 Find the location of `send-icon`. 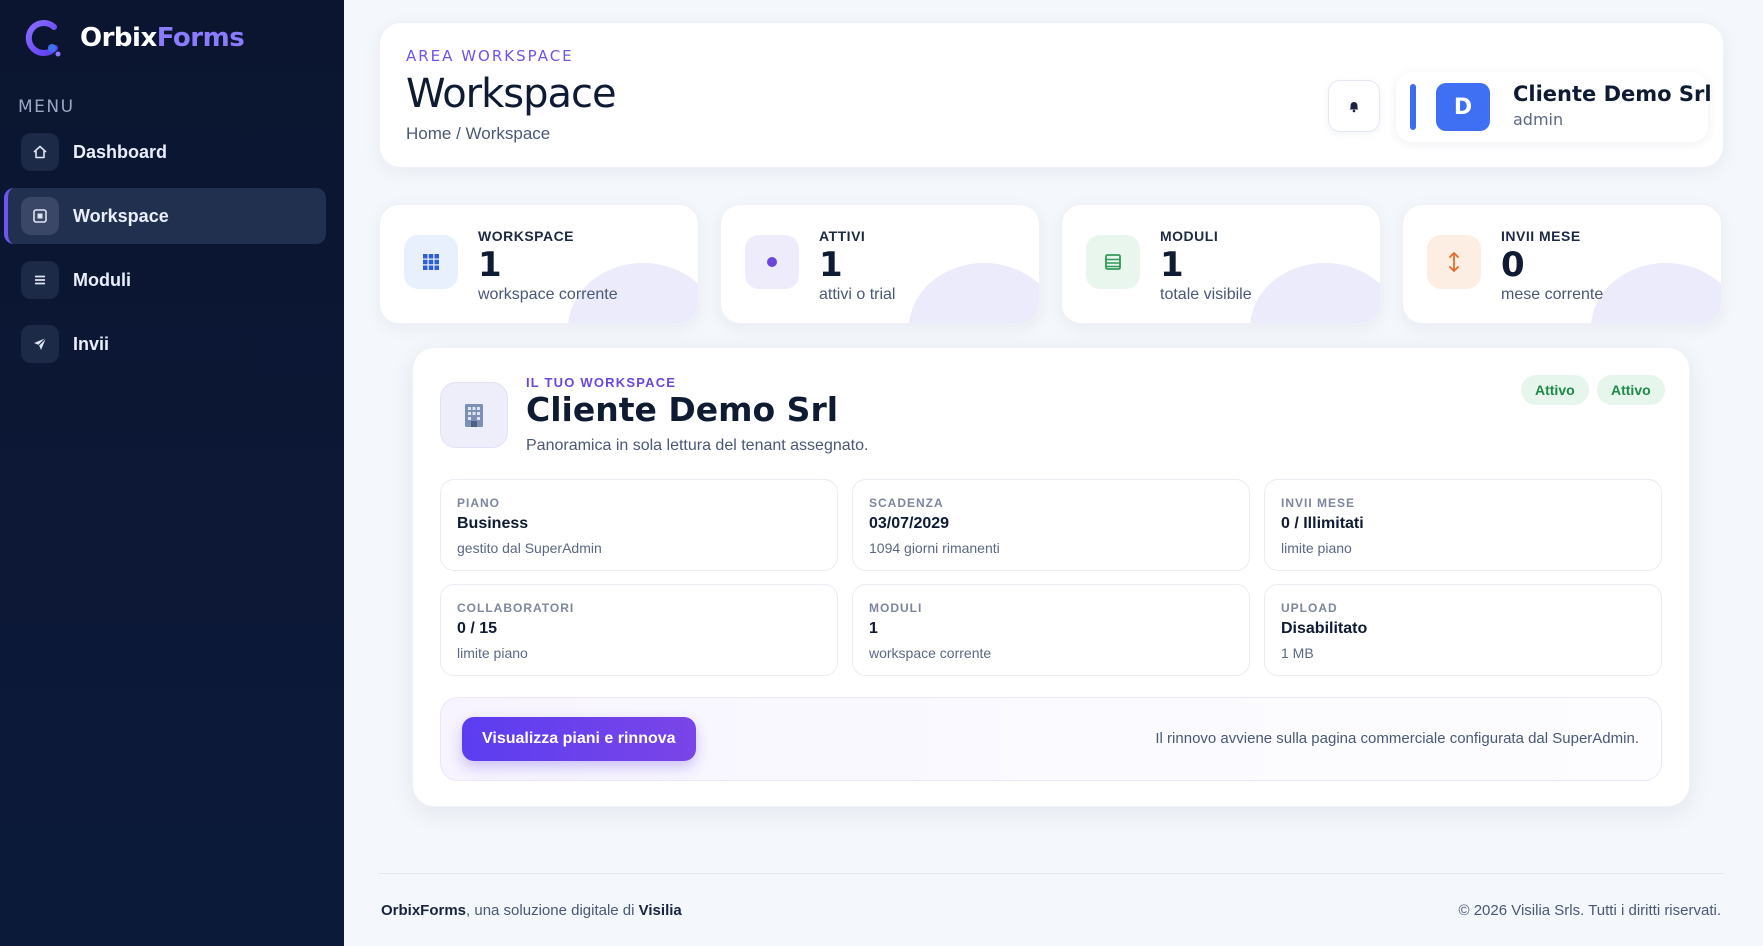

send-icon is located at coordinates (40, 344).